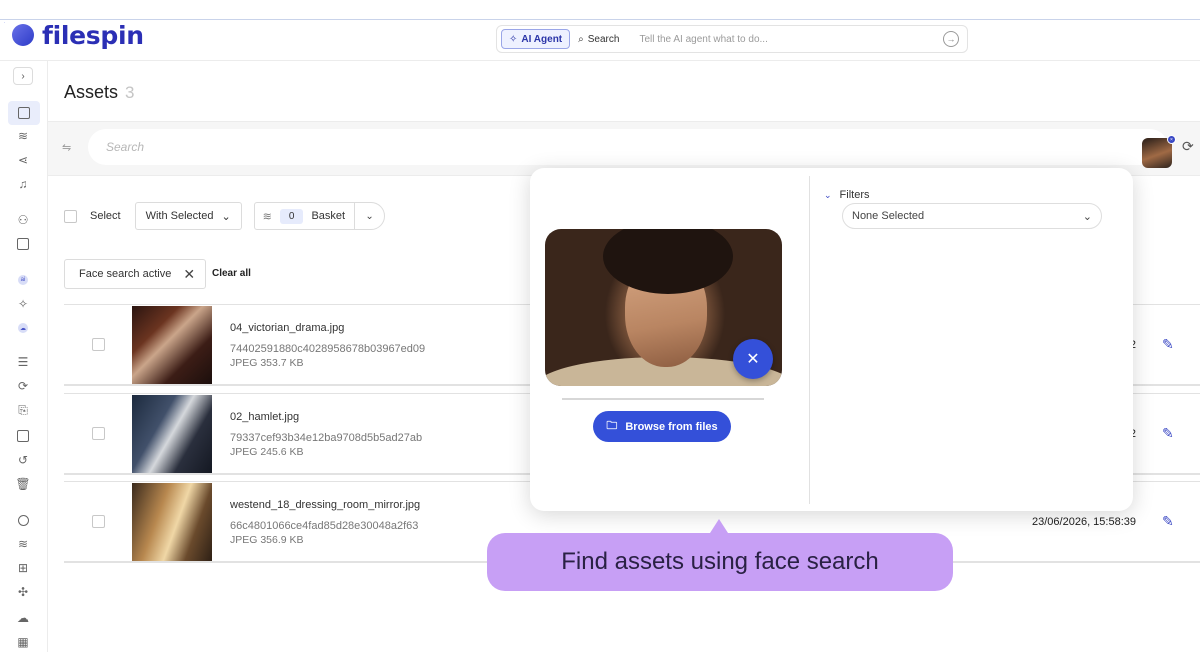  Describe the element at coordinates (23, 220) in the screenshot. I see `users-icon: ⚇` at that location.